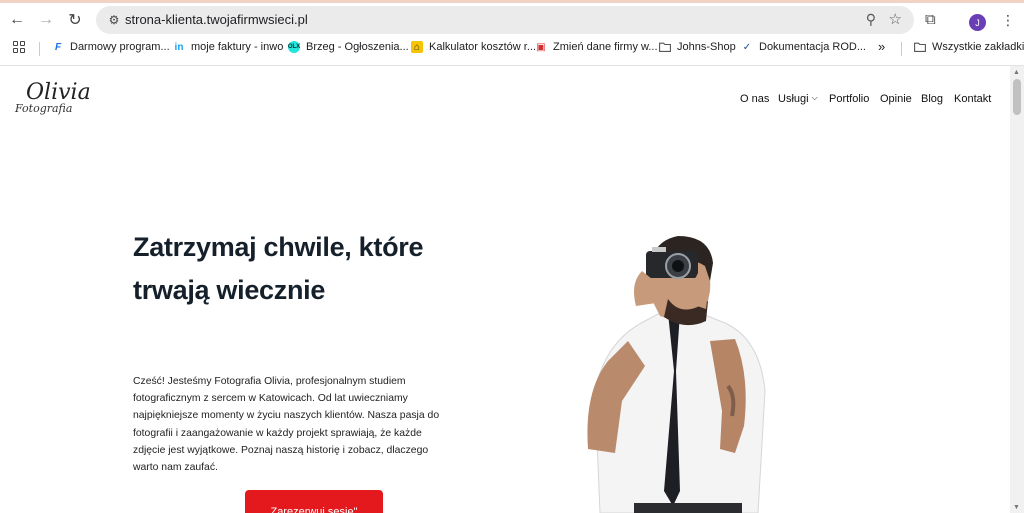 This screenshot has height=513, width=1024. Describe the element at coordinates (58, 47) in the screenshot. I see `bookmark-f-icon: F` at that location.